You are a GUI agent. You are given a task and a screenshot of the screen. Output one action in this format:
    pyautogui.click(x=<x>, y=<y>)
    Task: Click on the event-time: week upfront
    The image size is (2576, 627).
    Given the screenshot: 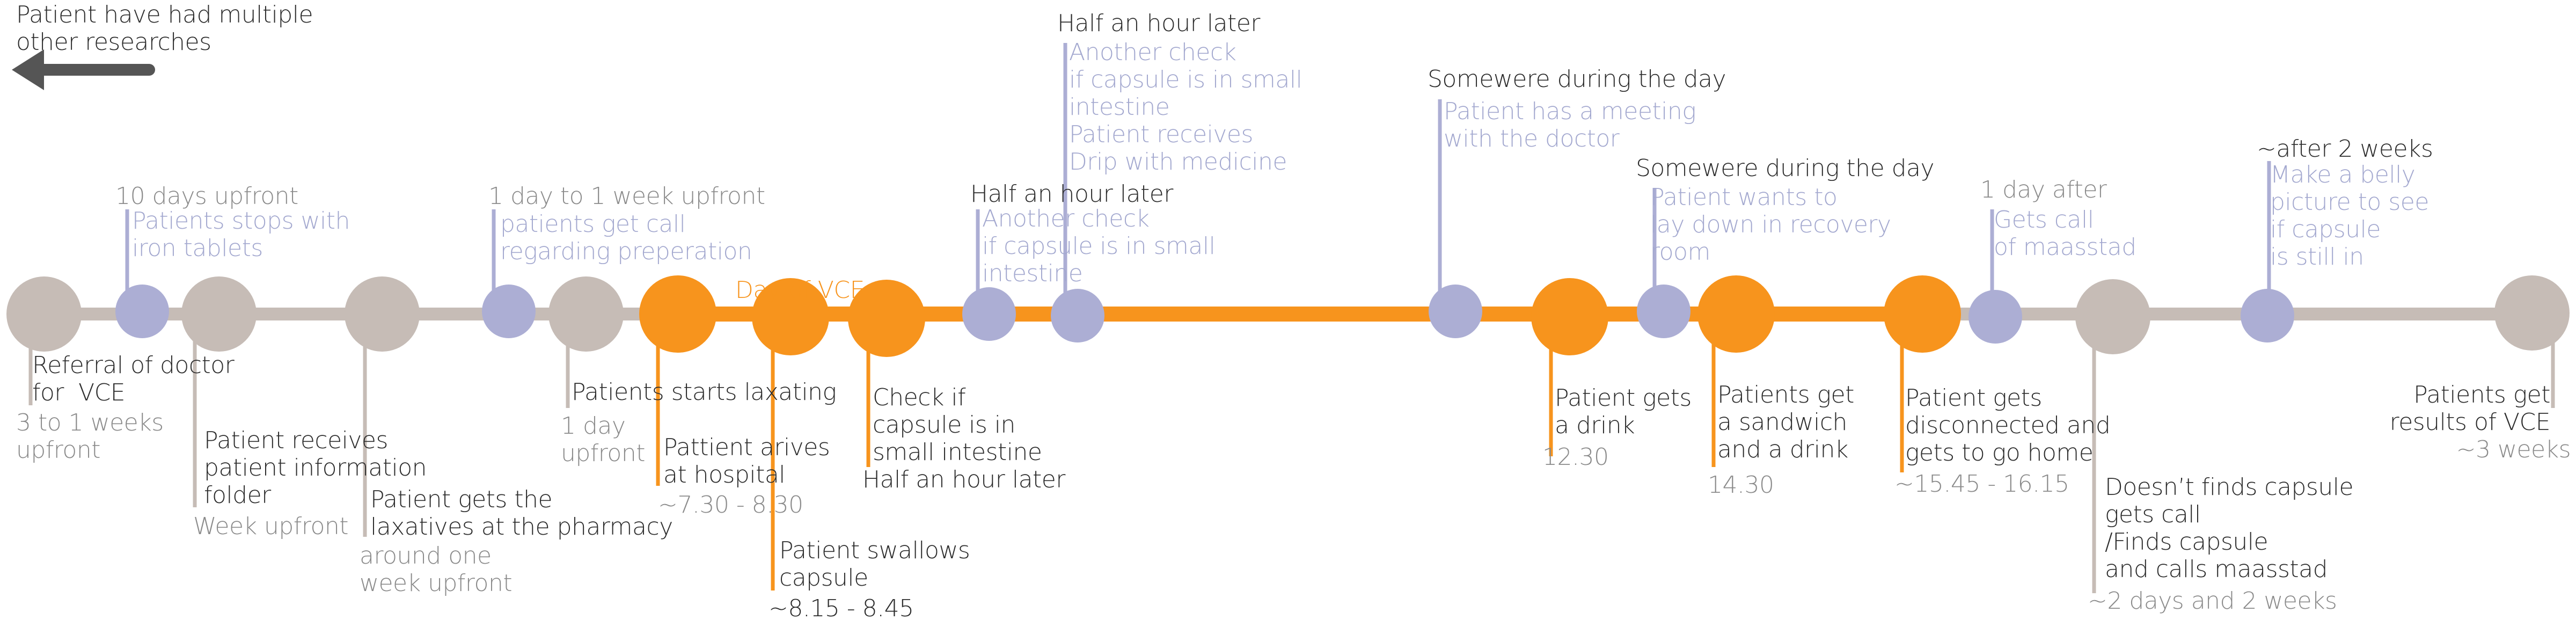 What is the action you would take?
    pyautogui.click(x=436, y=583)
    